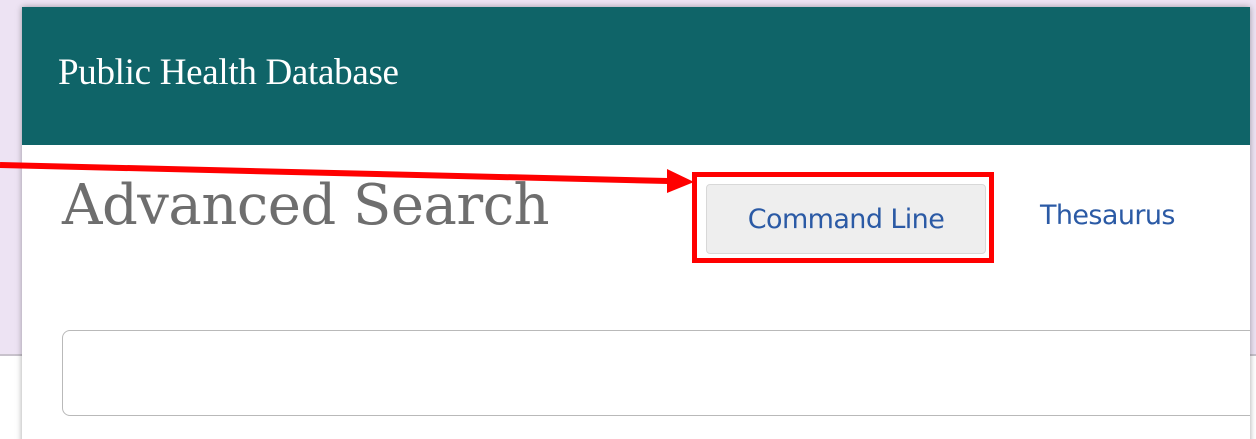 The image size is (1256, 439). I want to click on site-title: Public Health Database, so click(228, 72).